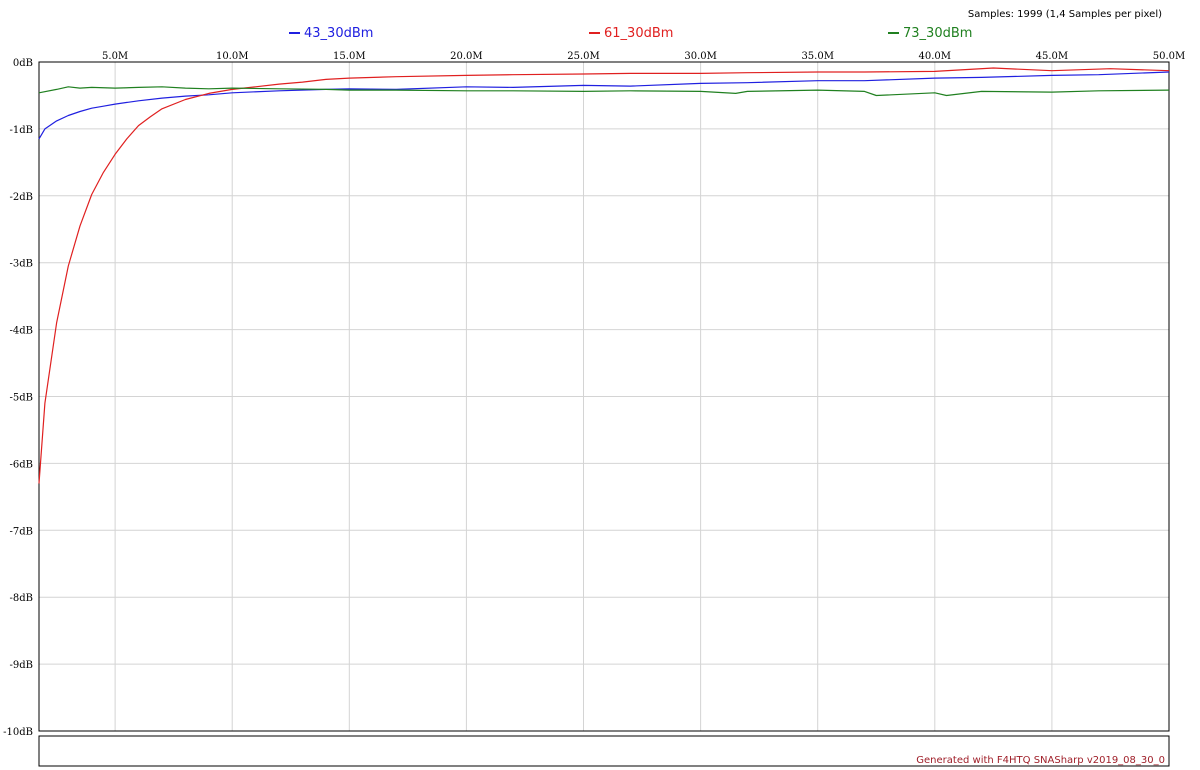 The image size is (1200, 770). Describe the element at coordinates (338, 33) in the screenshot. I see `legend-label: 43_30dBm` at that location.